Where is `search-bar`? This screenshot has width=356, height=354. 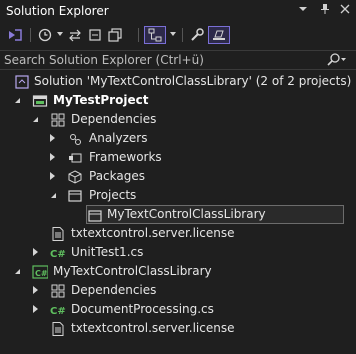 search-bar is located at coordinates (178, 60).